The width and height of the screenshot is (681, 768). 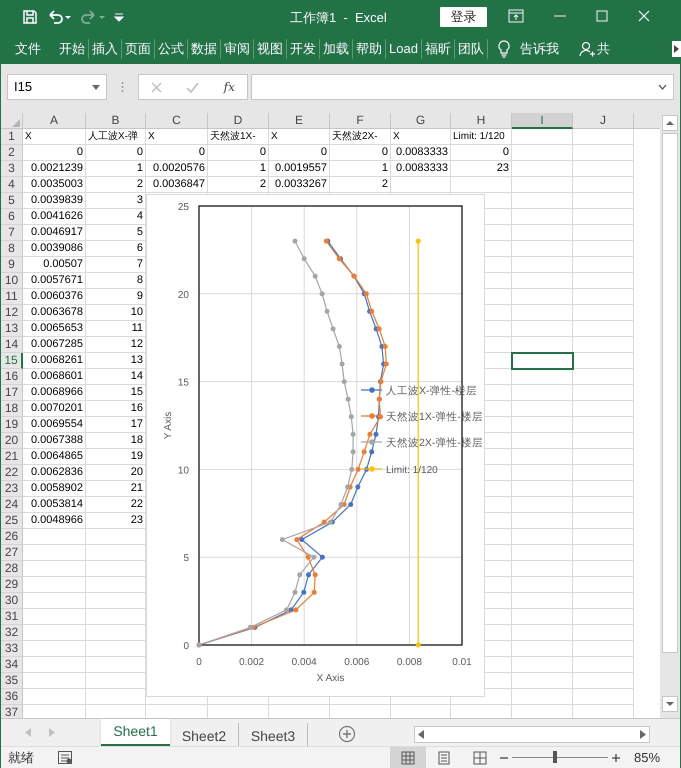 I want to click on scroll-right-button, so click(x=676, y=49).